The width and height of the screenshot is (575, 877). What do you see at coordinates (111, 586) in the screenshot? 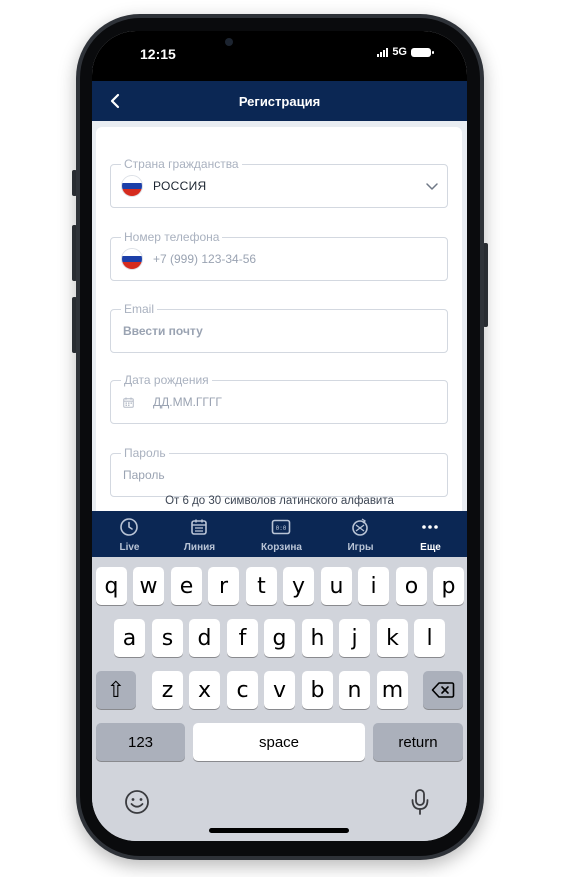
I see `key-q: q` at bounding box center [111, 586].